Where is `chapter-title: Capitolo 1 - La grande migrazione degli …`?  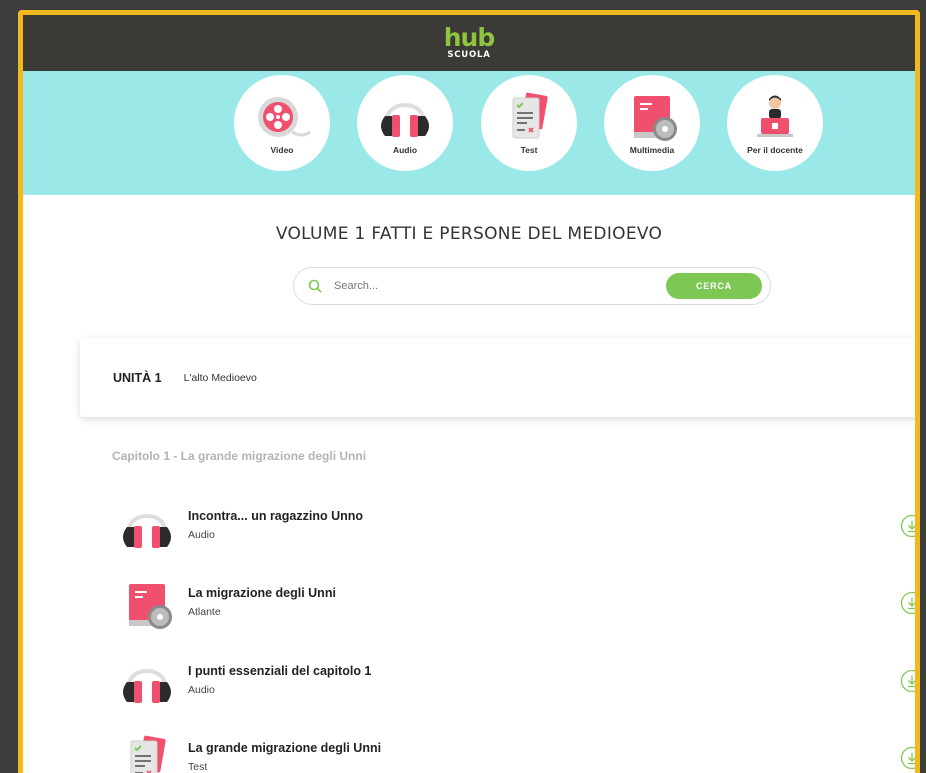
chapter-title: Capitolo 1 - La grande migrazione degli … is located at coordinates (239, 456).